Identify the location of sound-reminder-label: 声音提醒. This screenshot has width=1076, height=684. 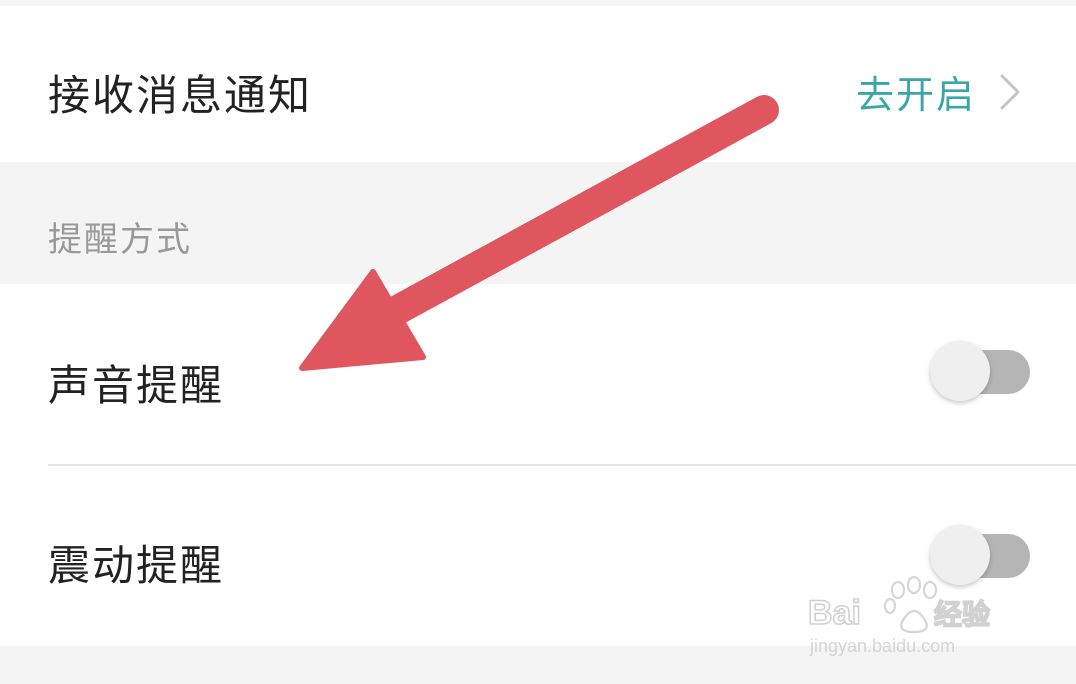
(136, 385).